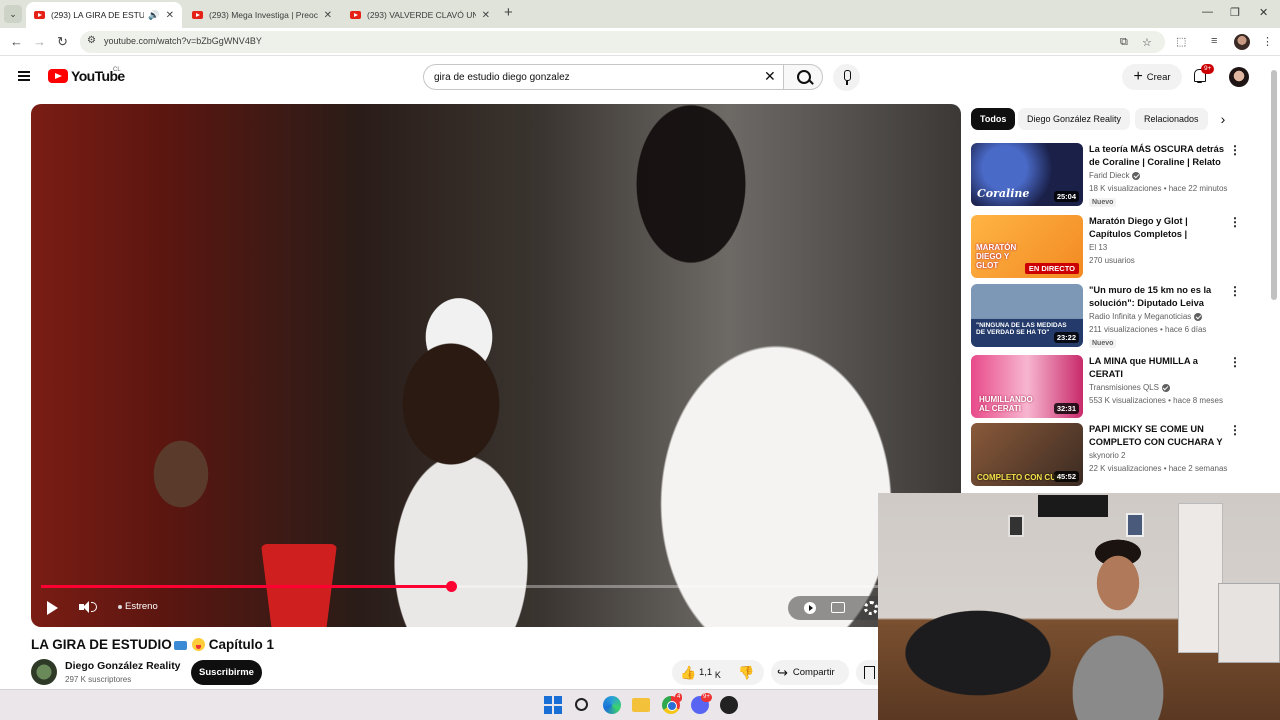  I want to click on browser-menu-icon: ⋮, so click(1267, 41).